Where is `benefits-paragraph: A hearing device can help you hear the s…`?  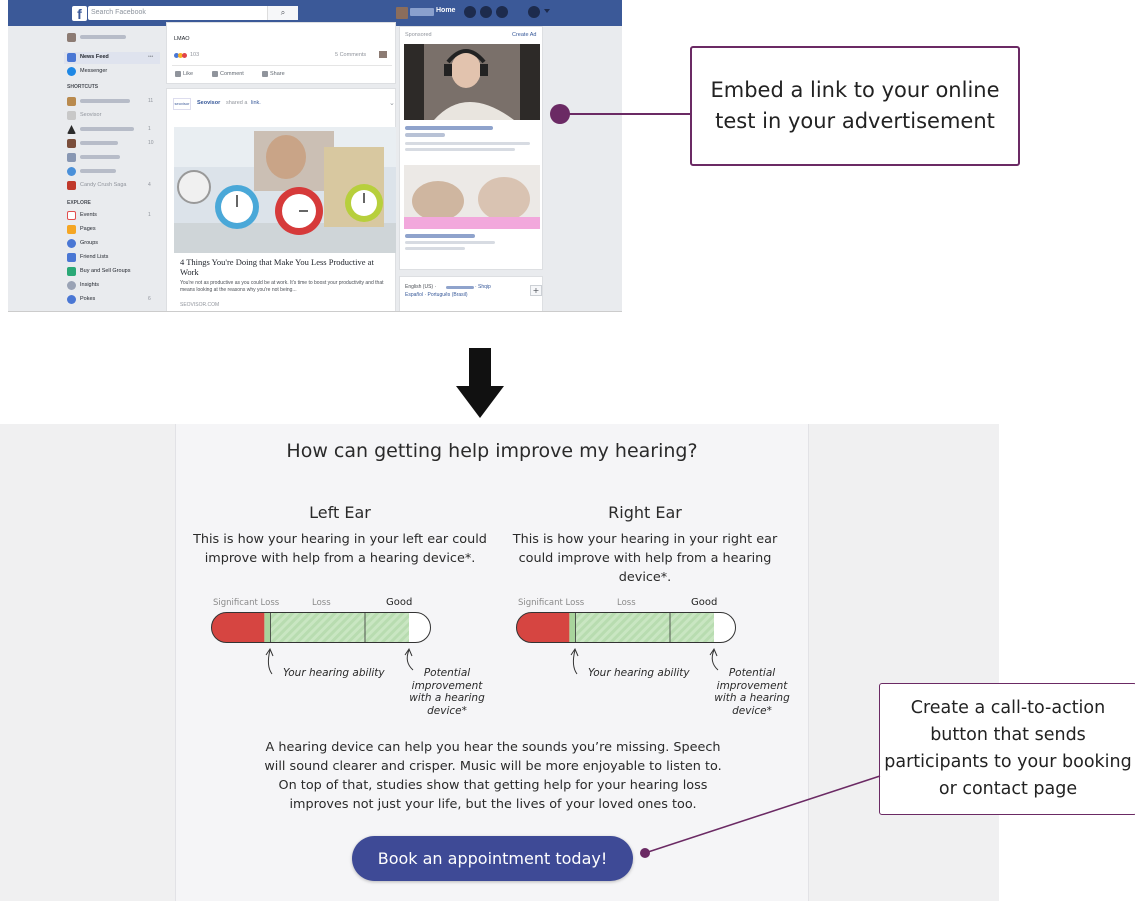
benefits-paragraph: A hearing device can help you hear the s… is located at coordinates (493, 776).